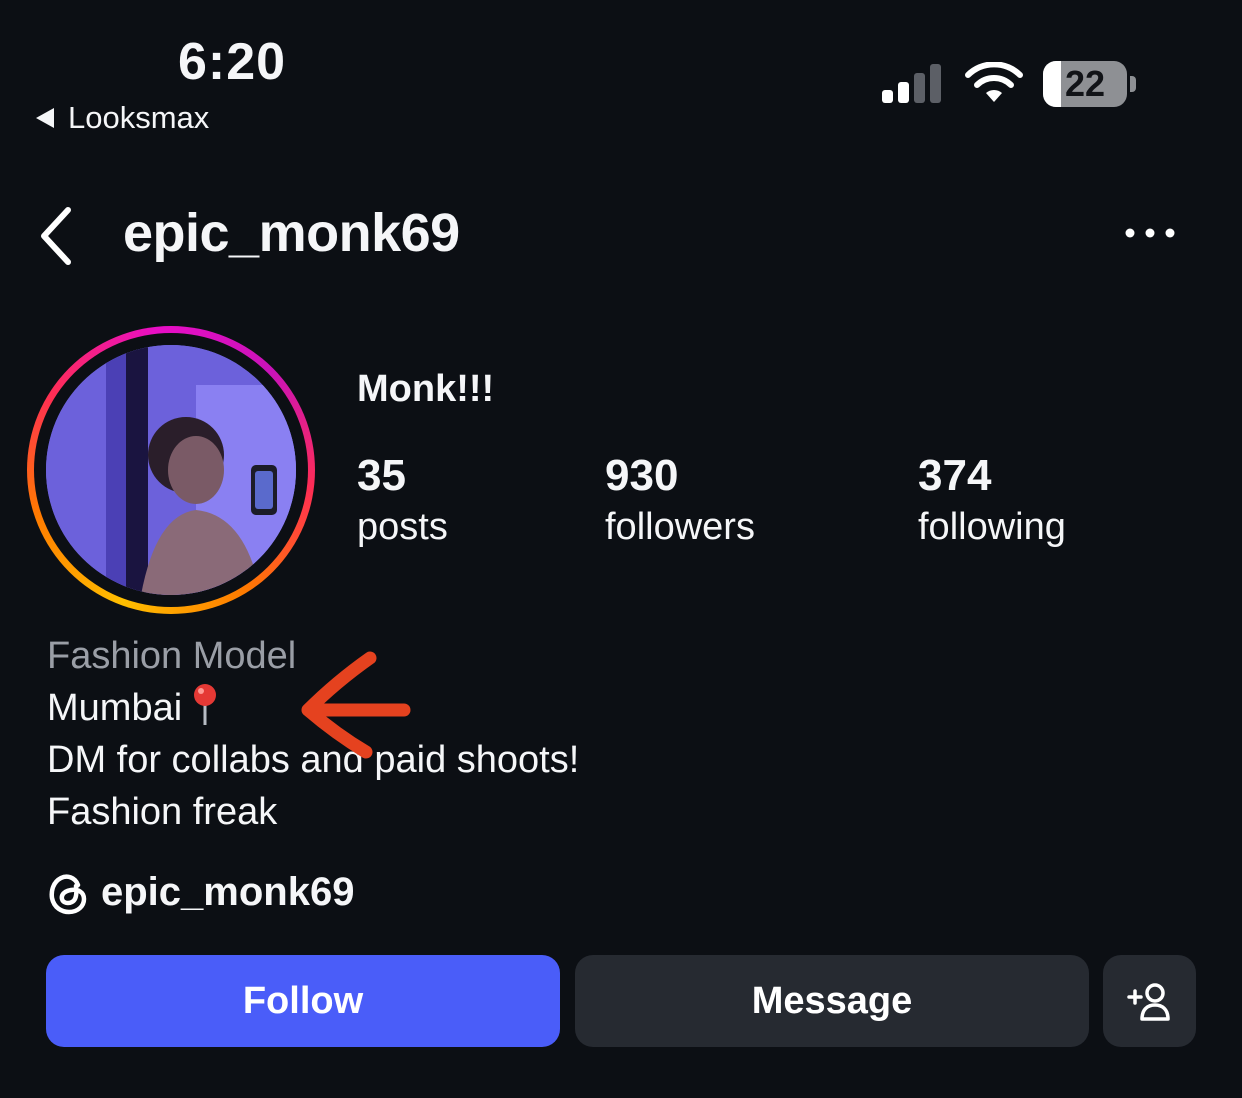  I want to click on stat-posts: 35 posts, so click(402, 501).